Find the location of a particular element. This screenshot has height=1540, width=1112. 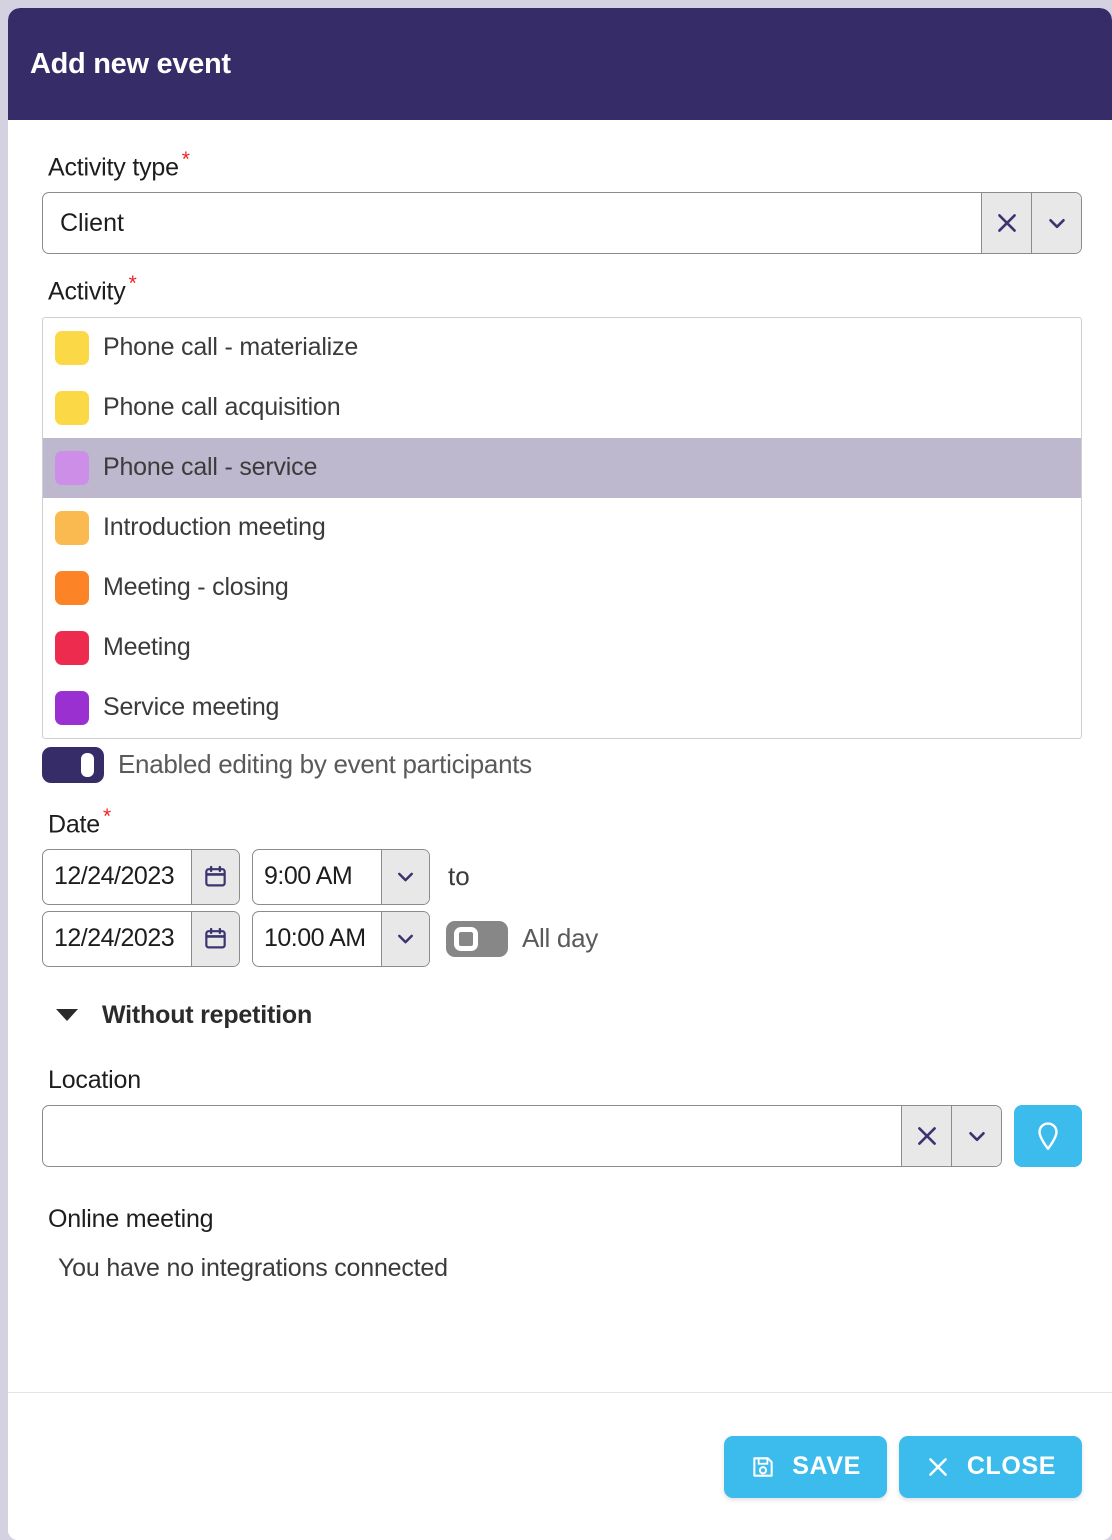

end-time-field: 10:00 AM is located at coordinates (341, 938).